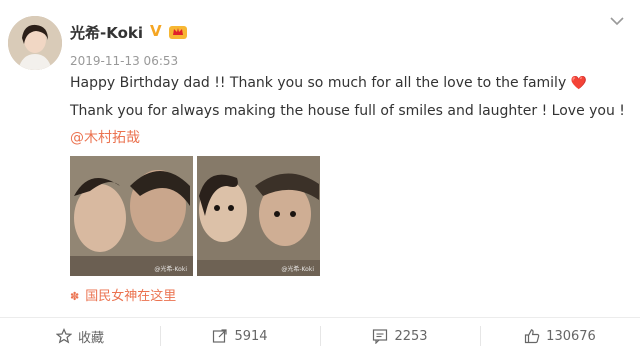 Image resolution: width=640 pixels, height=354 pixels. I want to click on like-count: 130676, so click(571, 336).